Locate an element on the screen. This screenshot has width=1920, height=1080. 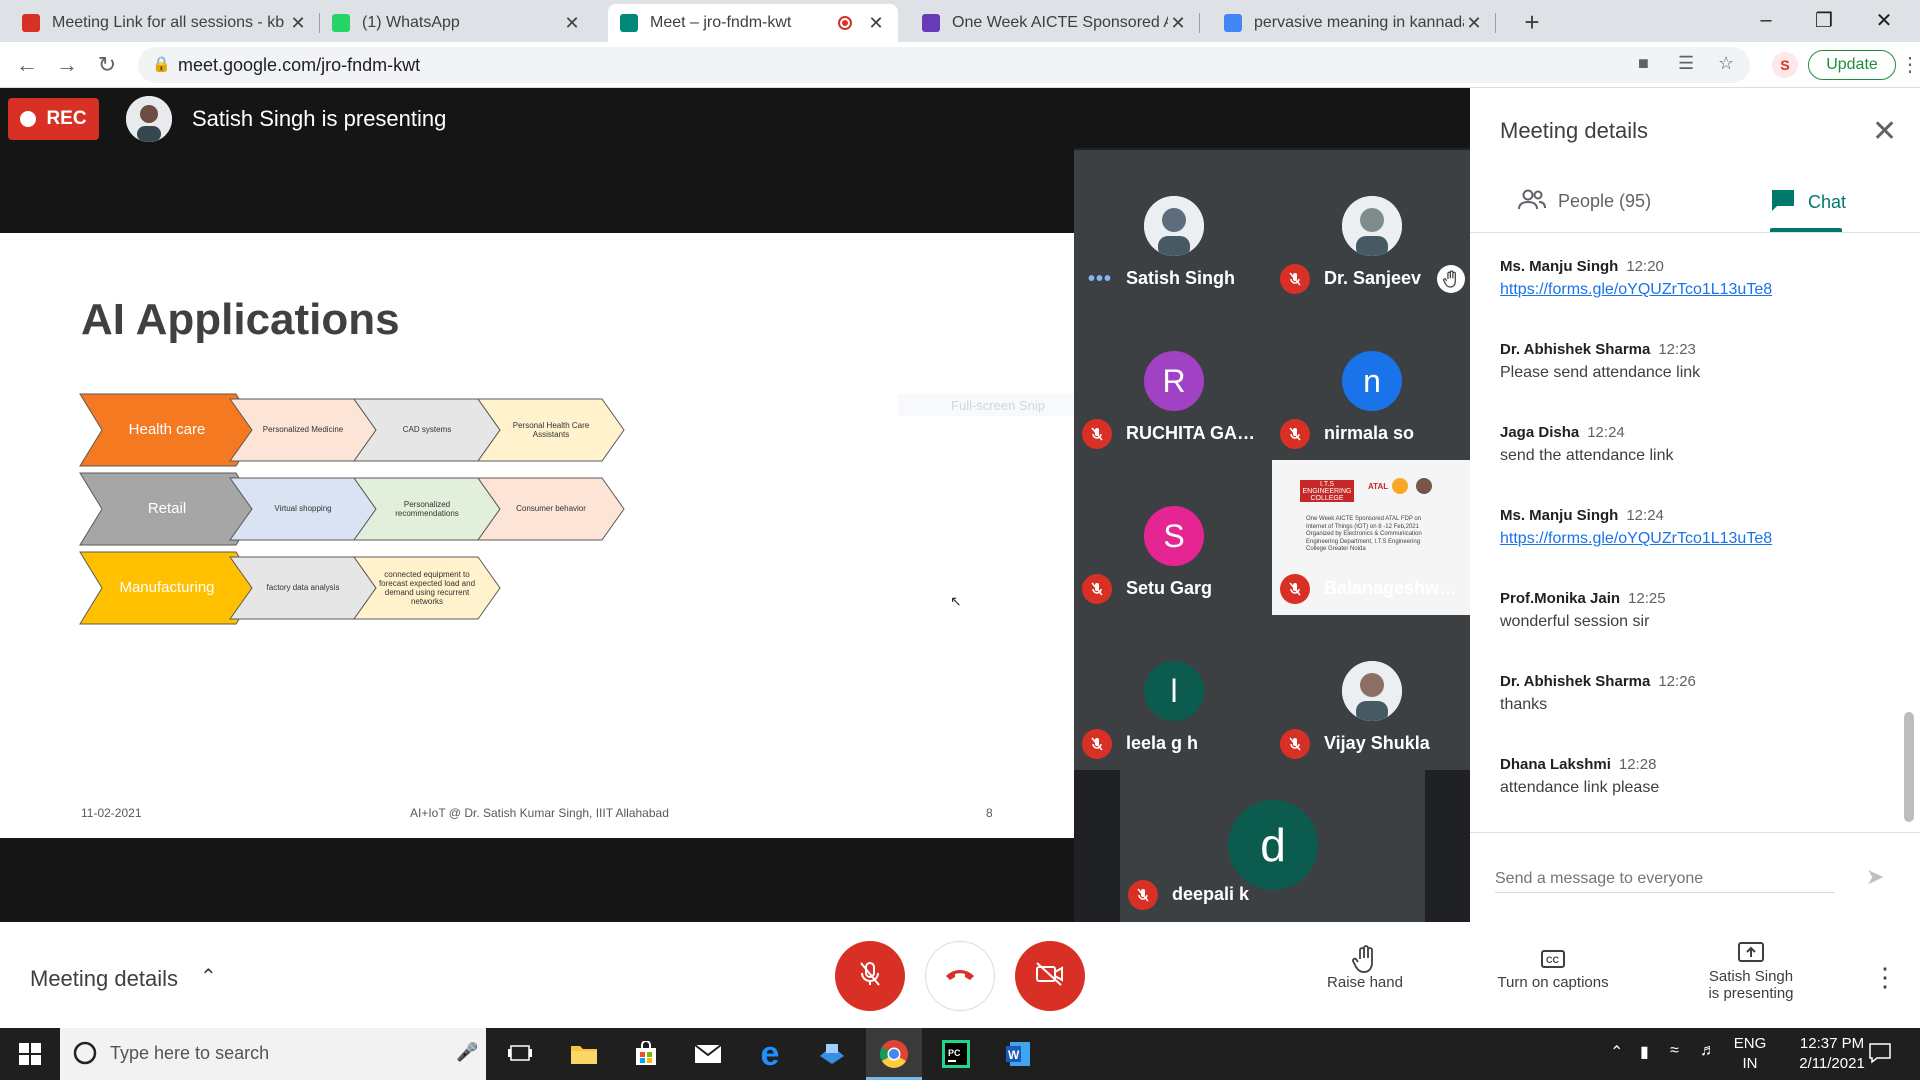
participant-tile: n nirmala so is located at coordinates (1371, 382).